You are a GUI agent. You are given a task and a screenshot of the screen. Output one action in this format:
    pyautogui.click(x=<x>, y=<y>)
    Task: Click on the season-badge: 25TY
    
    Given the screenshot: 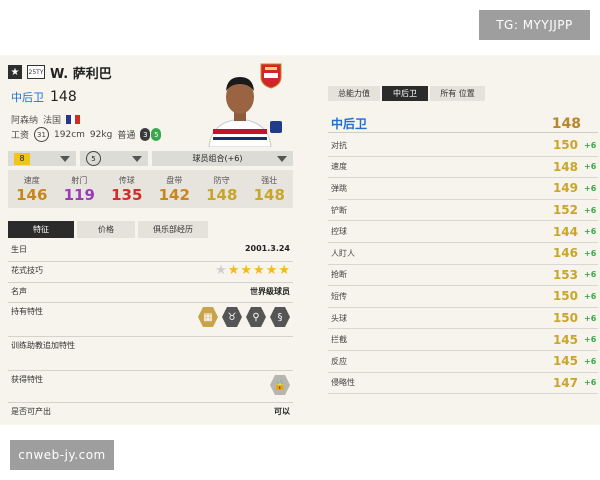 What is the action you would take?
    pyautogui.click(x=36, y=72)
    